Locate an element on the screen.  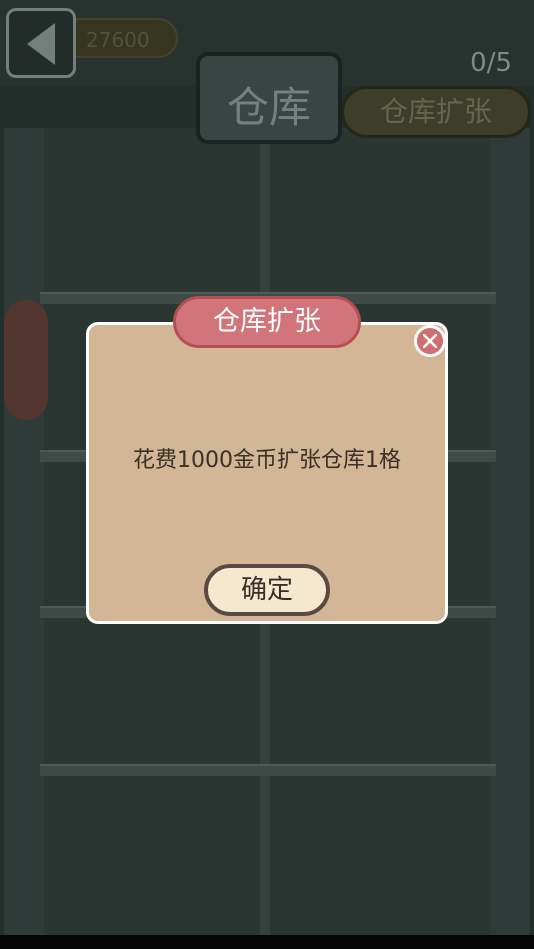
bottom-bar is located at coordinates (267, 942).